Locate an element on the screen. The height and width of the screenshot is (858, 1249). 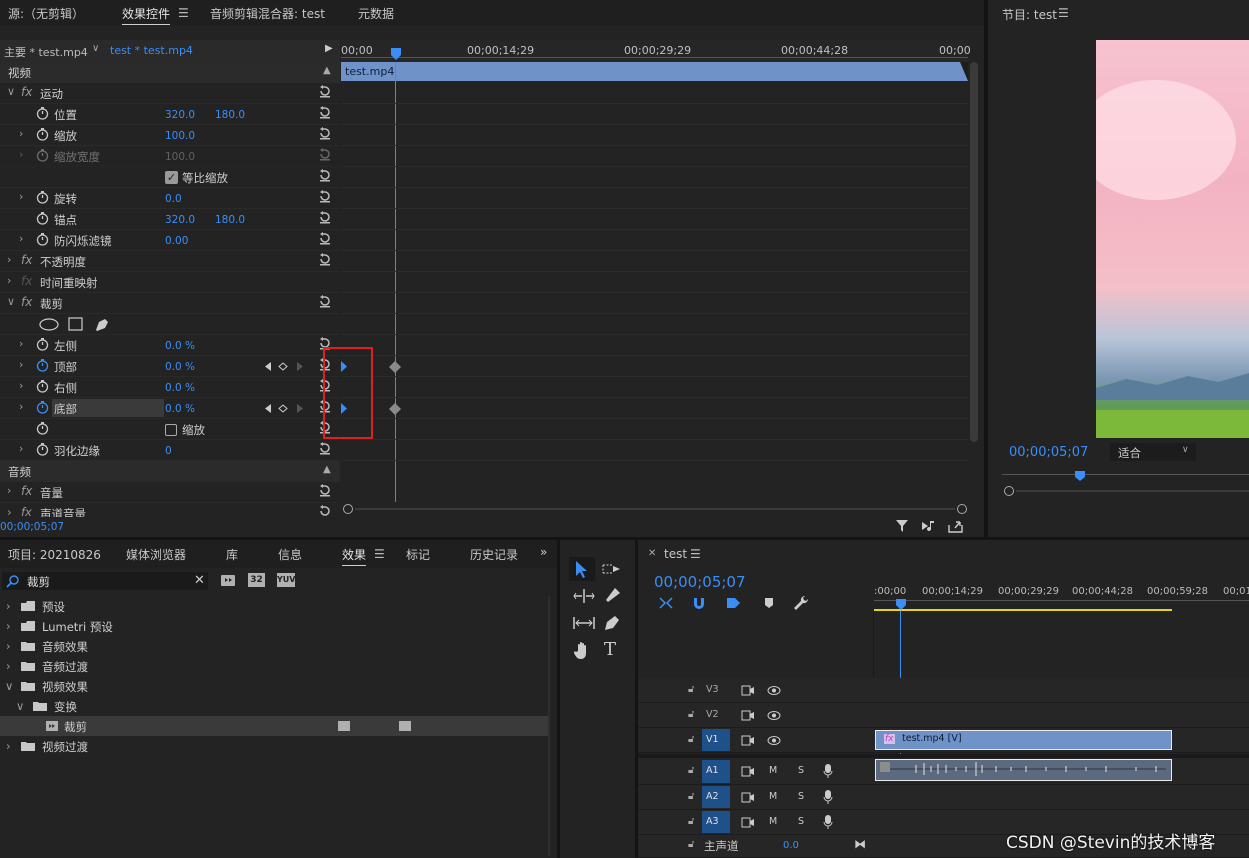
ec-clip-bar: test.mp4 is located at coordinates (654, 71).